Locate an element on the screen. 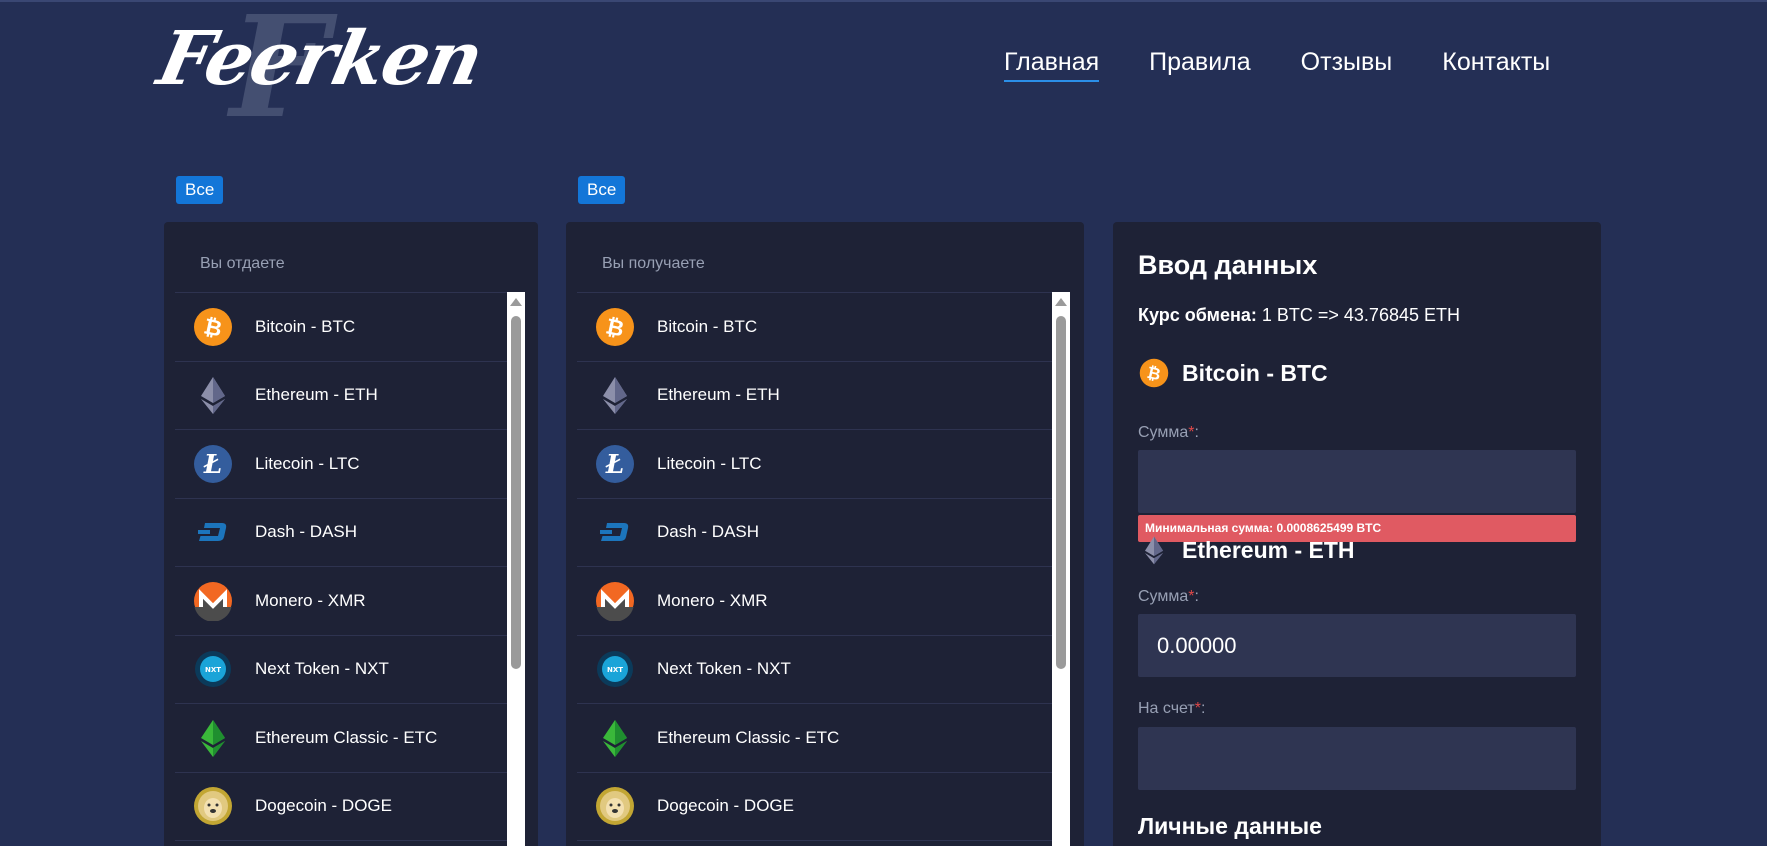 Image resolution: width=1767 pixels, height=846 pixels. give-currency-item: ₿ Bitcoin - BTC is located at coordinates (345, 327).